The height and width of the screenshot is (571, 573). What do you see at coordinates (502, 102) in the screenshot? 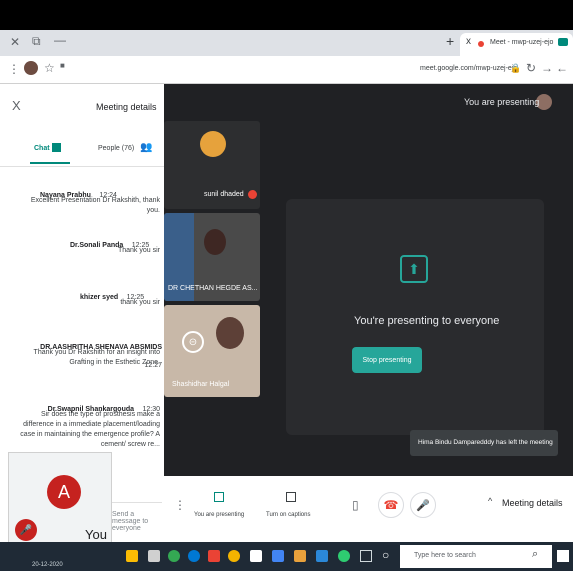
I see `presenting-banner: You are presenting` at bounding box center [502, 102].